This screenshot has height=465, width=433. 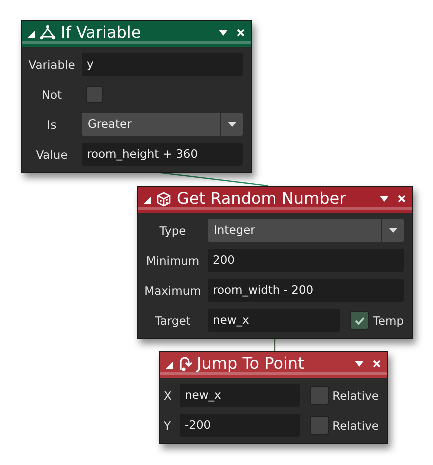 I want to click on field-label: Y, so click(x=168, y=425).